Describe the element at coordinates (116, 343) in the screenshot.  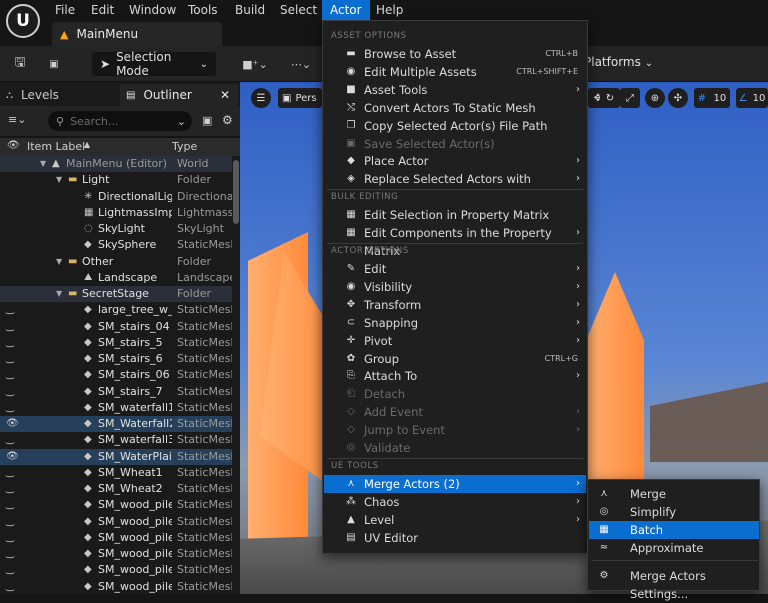
I see `outliner-row: ‿ ◆ SM_stairs_5 StaticMesh` at that location.